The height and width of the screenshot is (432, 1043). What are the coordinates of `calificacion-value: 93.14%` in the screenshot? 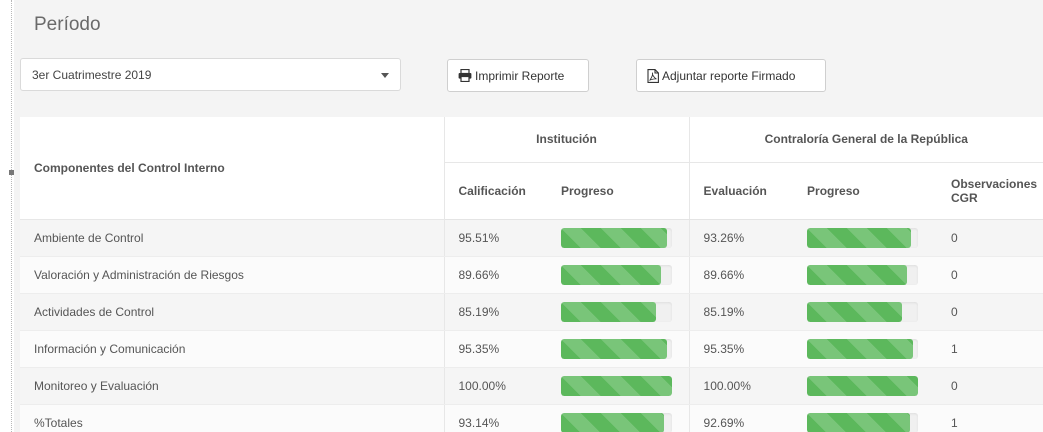 It's located at (495, 418).